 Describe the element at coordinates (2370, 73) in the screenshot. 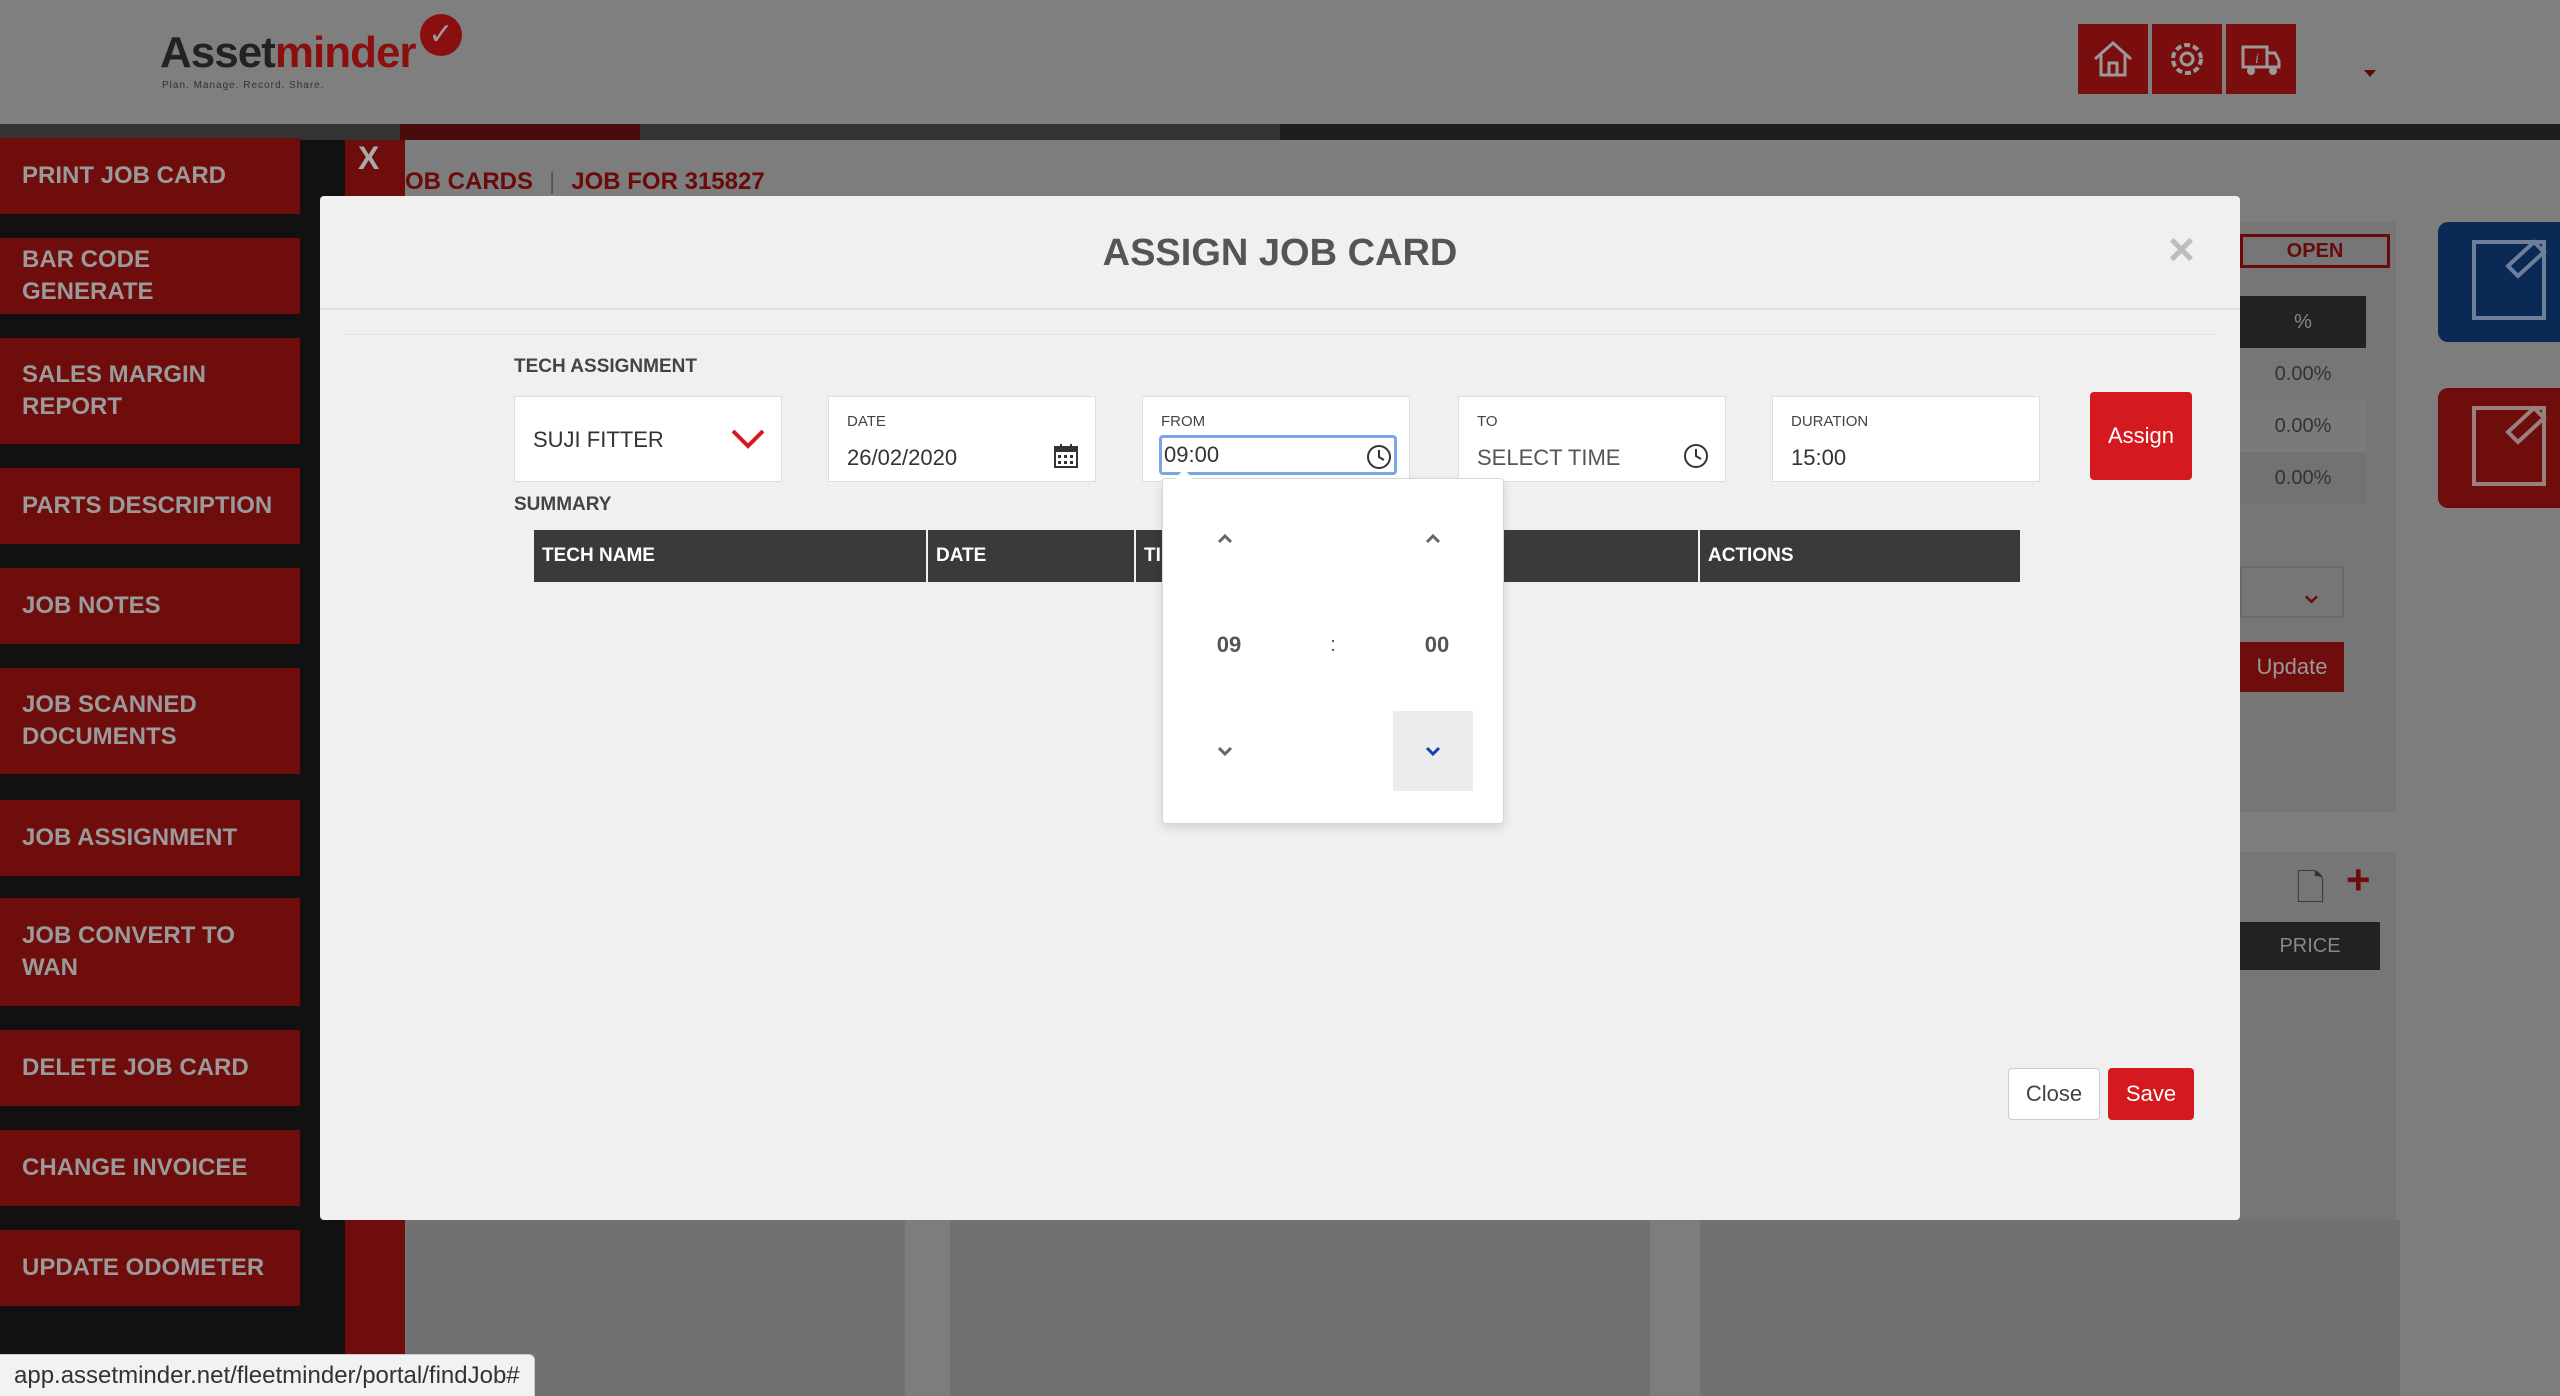

I see `user-menu-caret-icon` at that location.